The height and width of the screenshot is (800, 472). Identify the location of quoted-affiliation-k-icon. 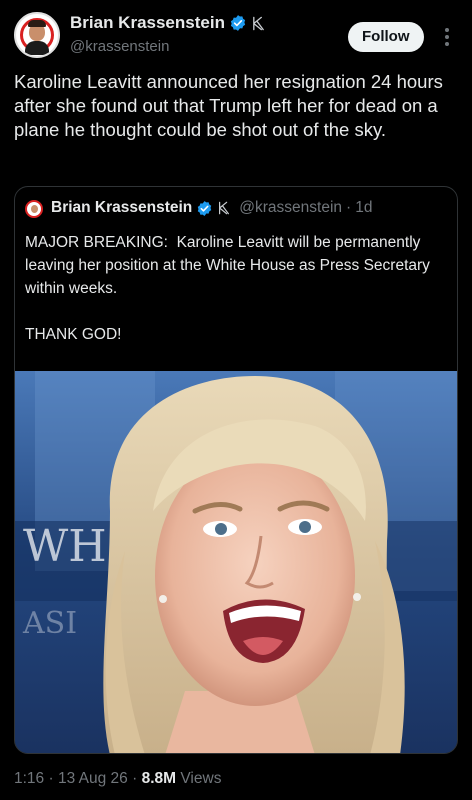
(224, 208).